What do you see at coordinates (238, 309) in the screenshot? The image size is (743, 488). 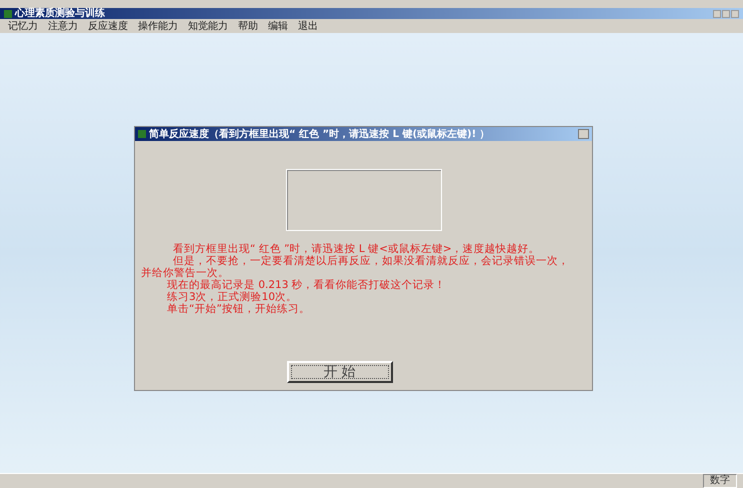 I see `instruction-text: 单击“开始”按钮，开始练习。` at bounding box center [238, 309].